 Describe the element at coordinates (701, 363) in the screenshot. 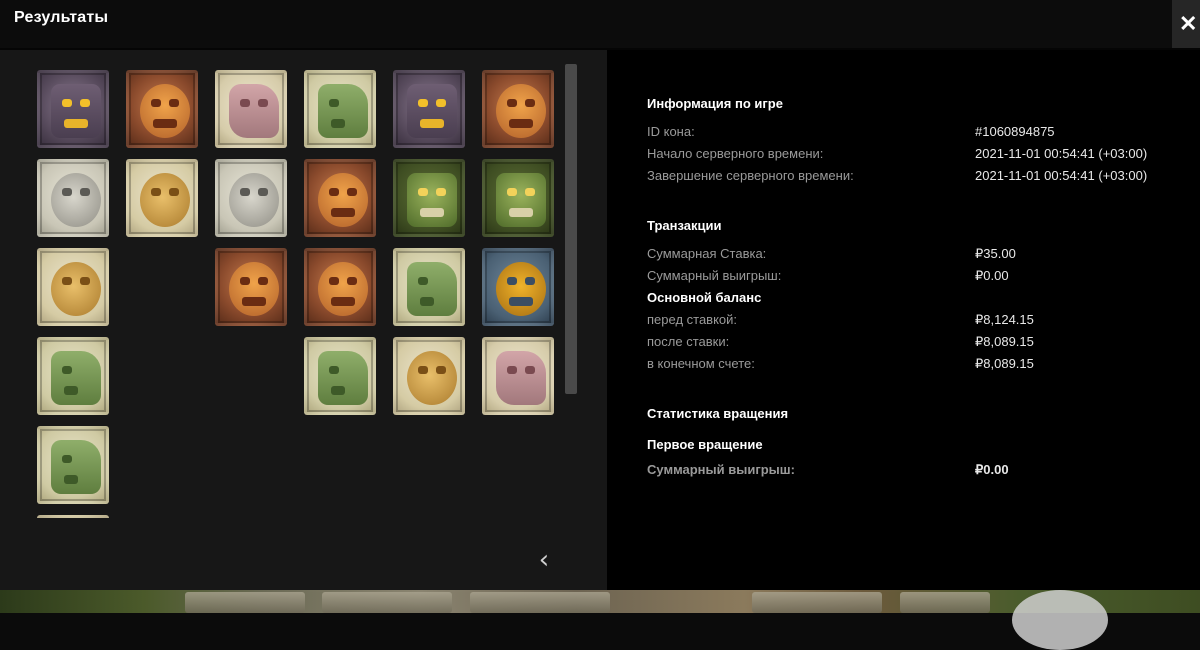

I see `info-label: в конечном счете:` at that location.